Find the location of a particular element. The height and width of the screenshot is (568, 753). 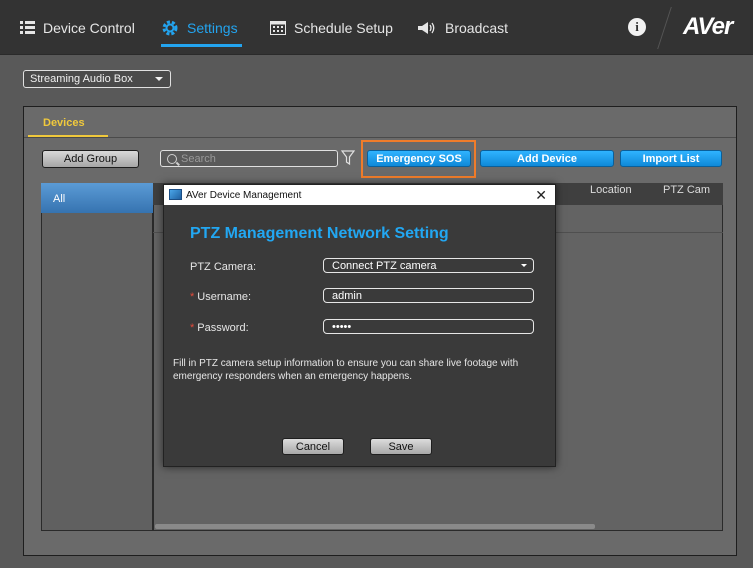

password-label-text: Password: is located at coordinates (223, 328).